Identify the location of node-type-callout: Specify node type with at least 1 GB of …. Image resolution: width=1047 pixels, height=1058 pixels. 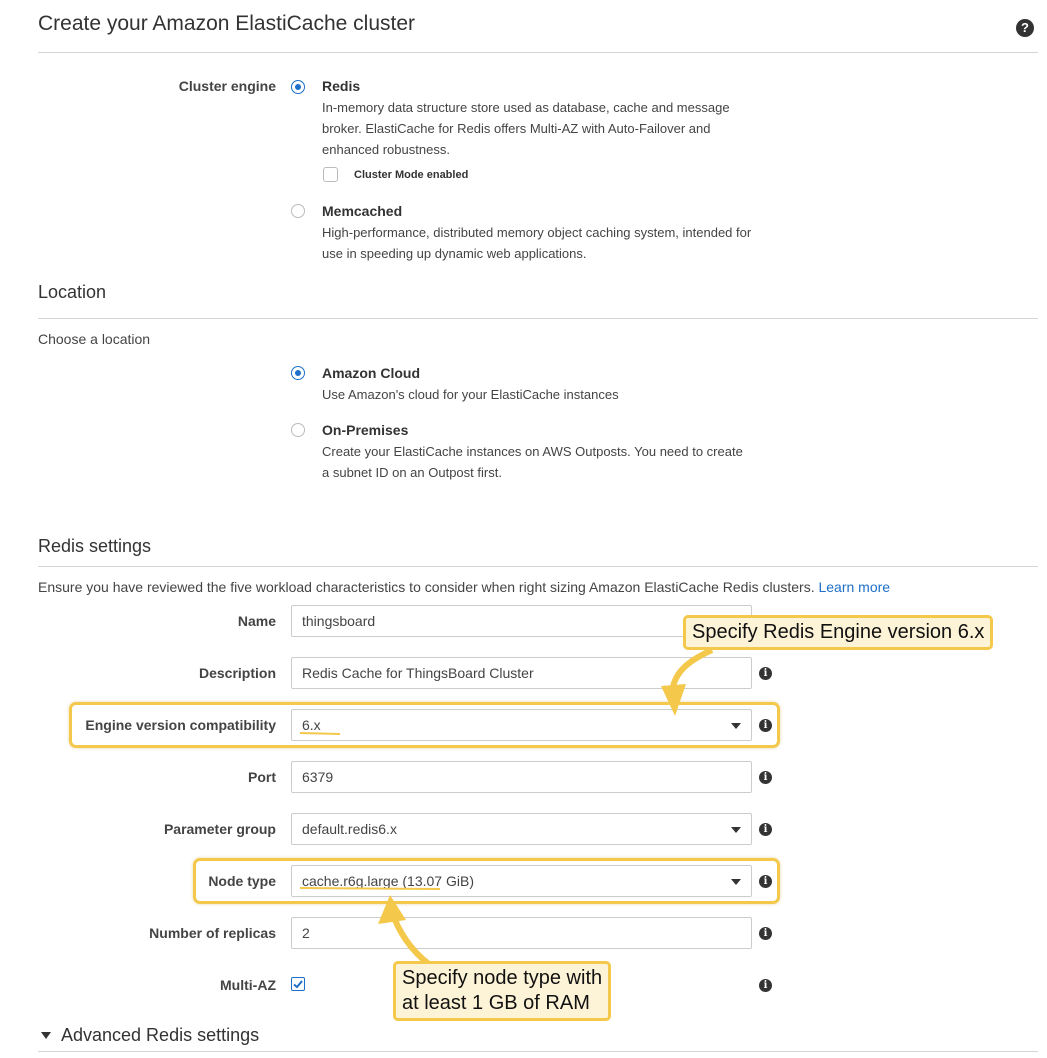
(502, 991).